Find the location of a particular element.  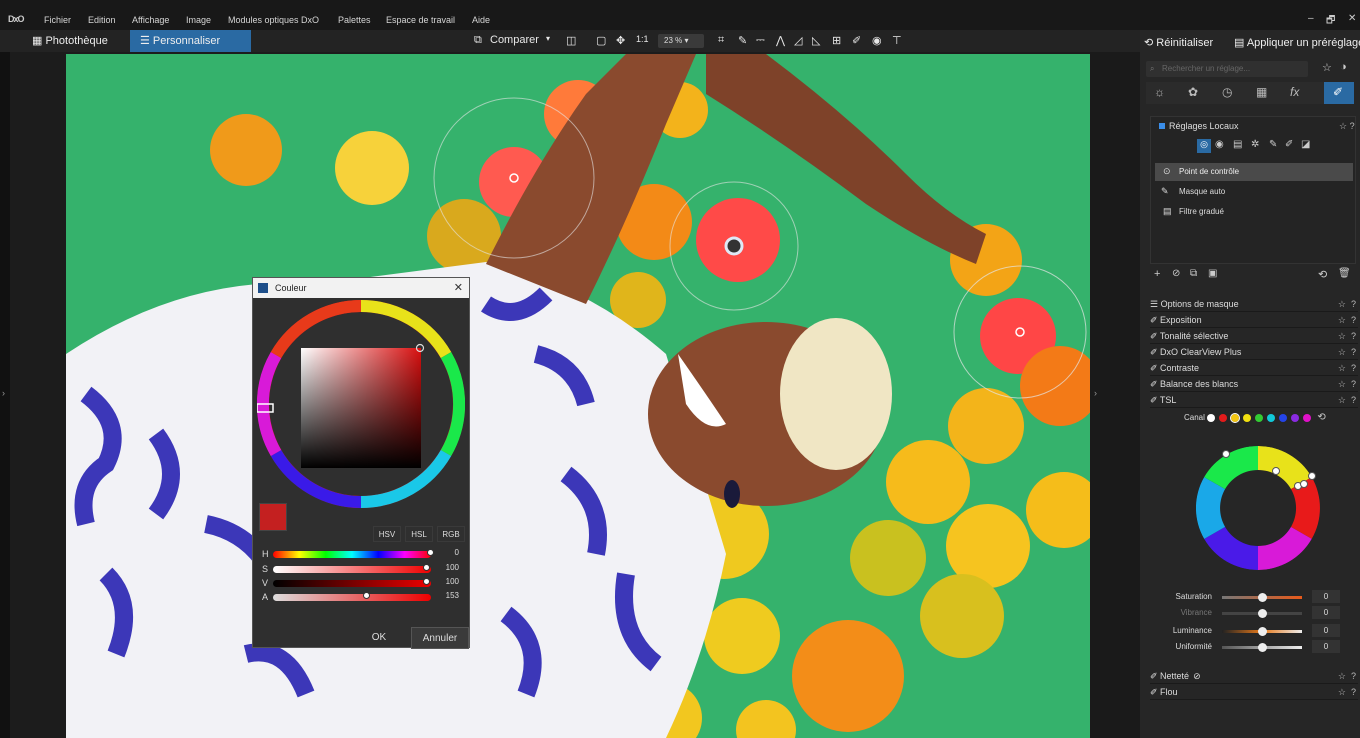

tool-item-control-point: ⊙ Point de contrôle is located at coordinates (1254, 172).